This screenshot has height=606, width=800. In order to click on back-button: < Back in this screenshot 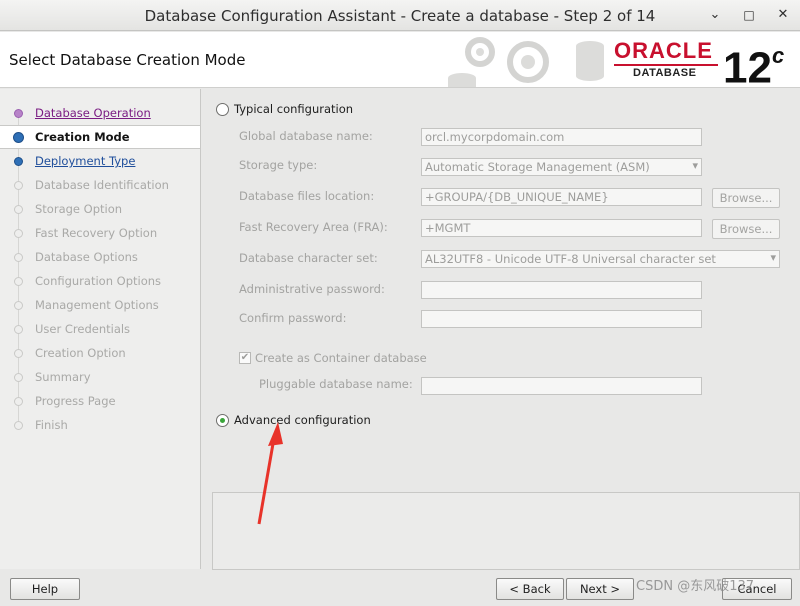, I will do `click(530, 589)`.